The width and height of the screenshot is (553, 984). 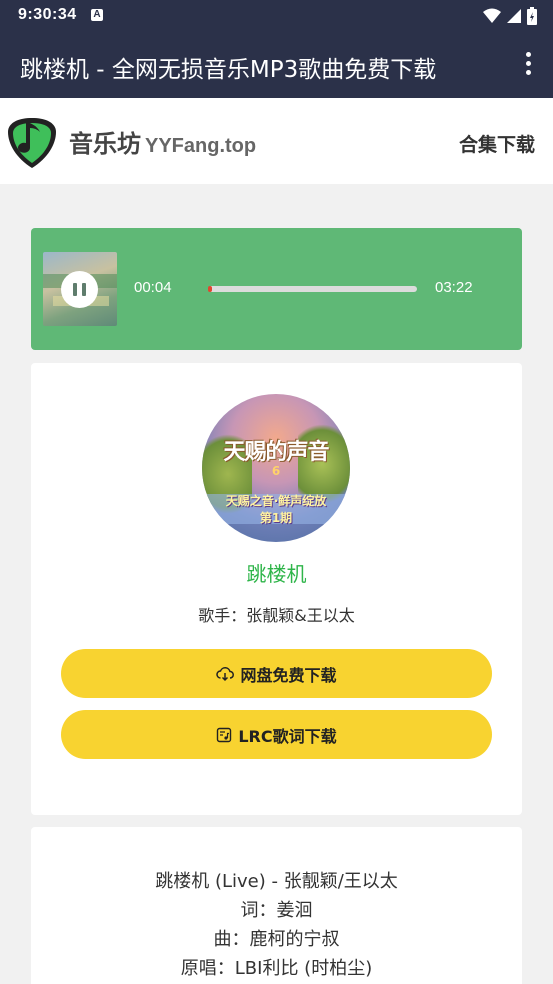 I want to click on more-options-icon, so click(x=528, y=65).